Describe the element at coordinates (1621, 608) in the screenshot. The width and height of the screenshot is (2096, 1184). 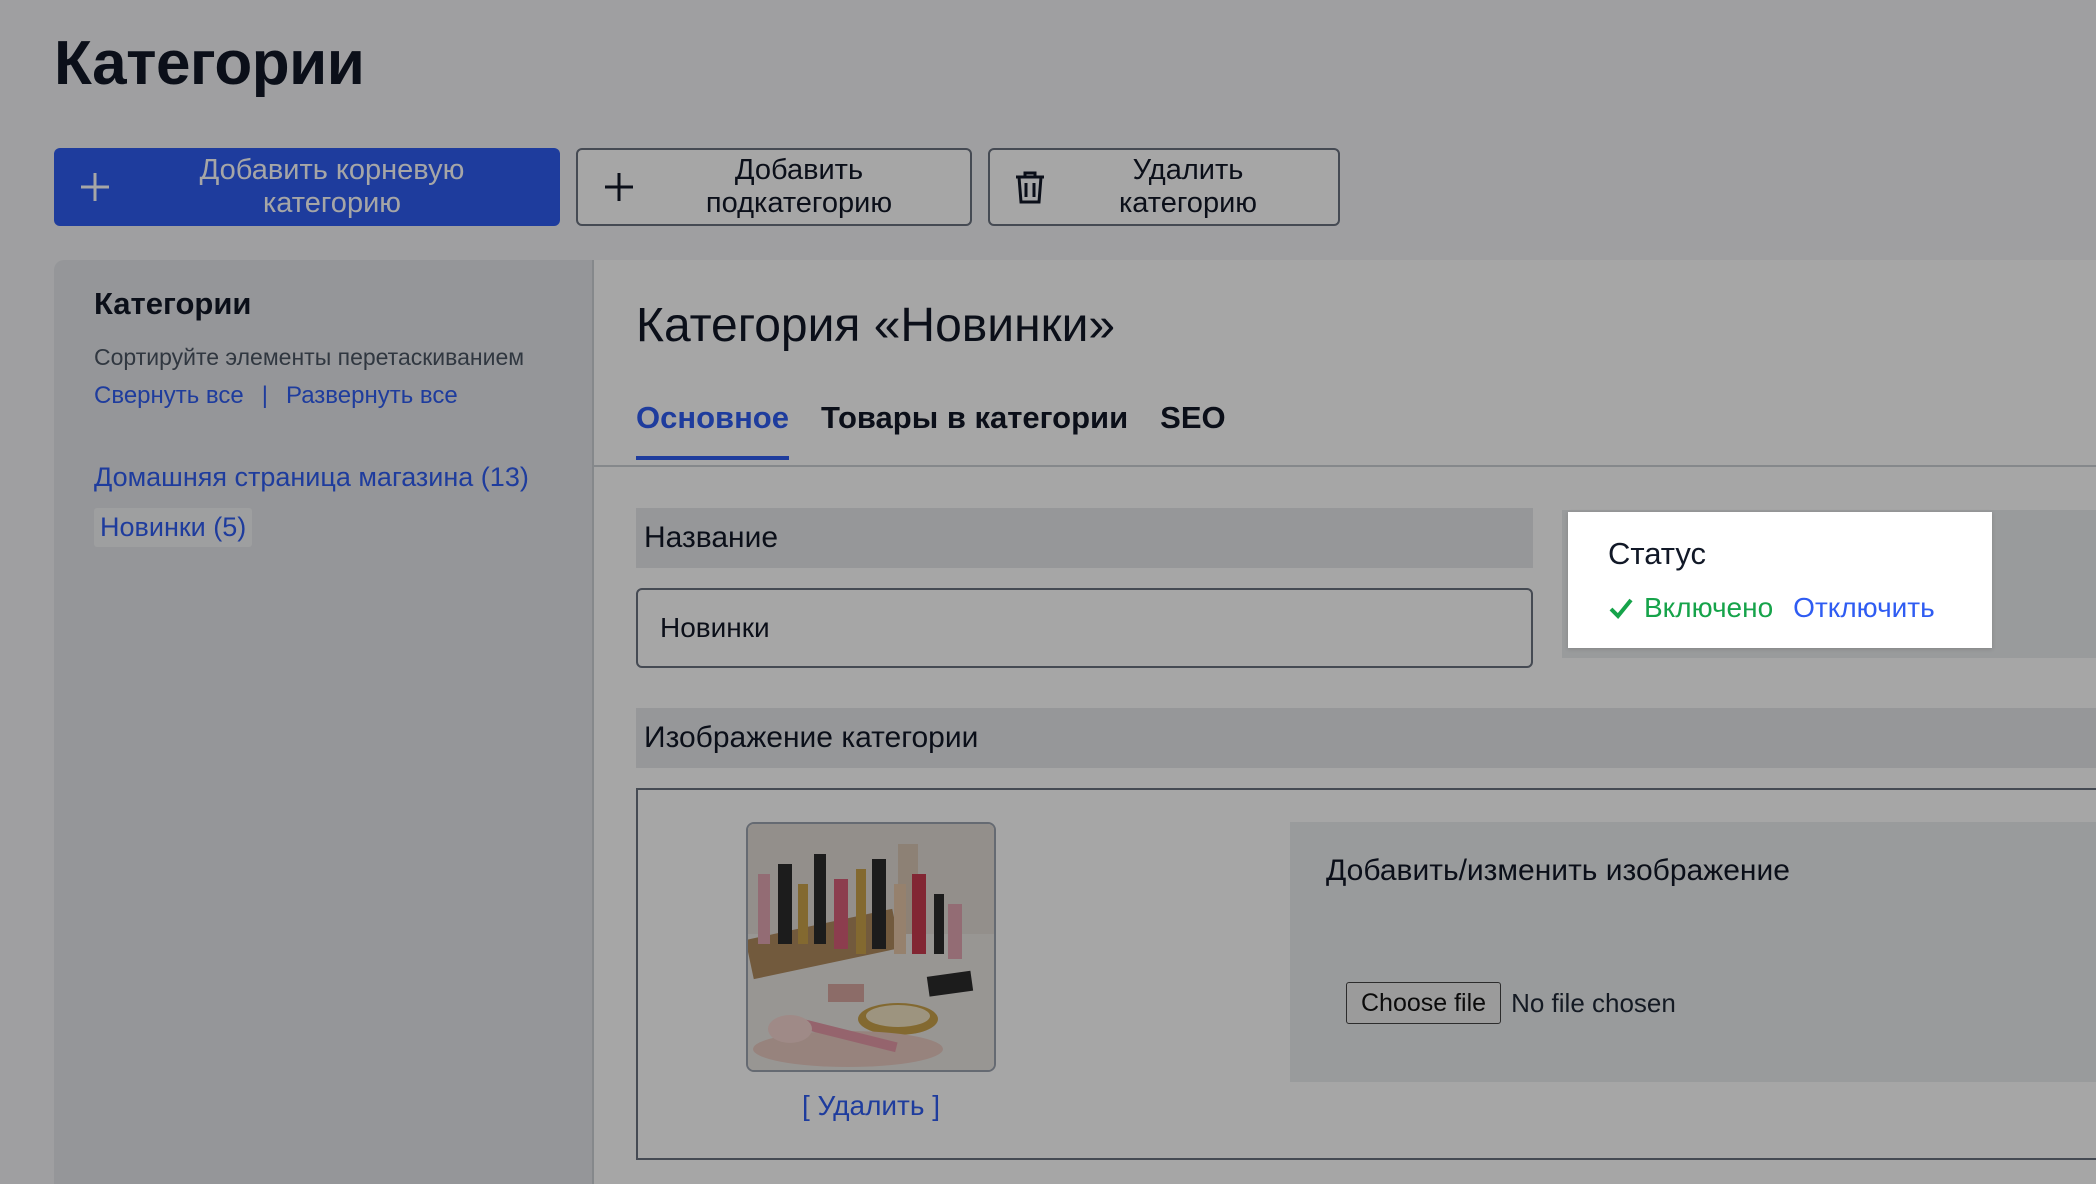
I see `check-icon` at that location.